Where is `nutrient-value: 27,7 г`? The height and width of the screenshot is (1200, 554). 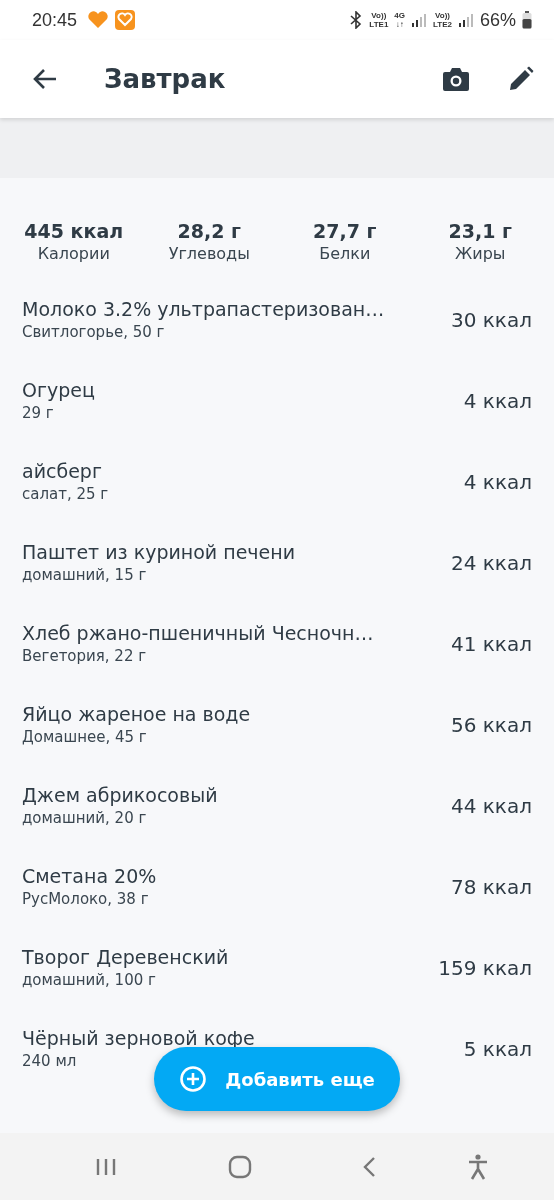 nutrient-value: 27,7 г is located at coordinates (345, 231).